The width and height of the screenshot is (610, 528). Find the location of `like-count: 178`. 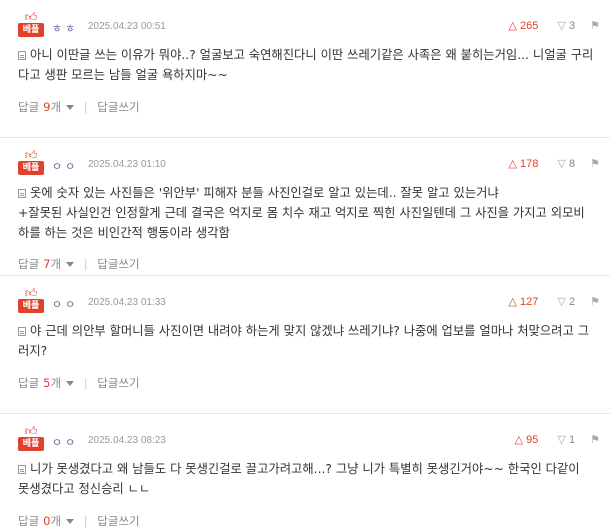

like-count: 178 is located at coordinates (529, 164).